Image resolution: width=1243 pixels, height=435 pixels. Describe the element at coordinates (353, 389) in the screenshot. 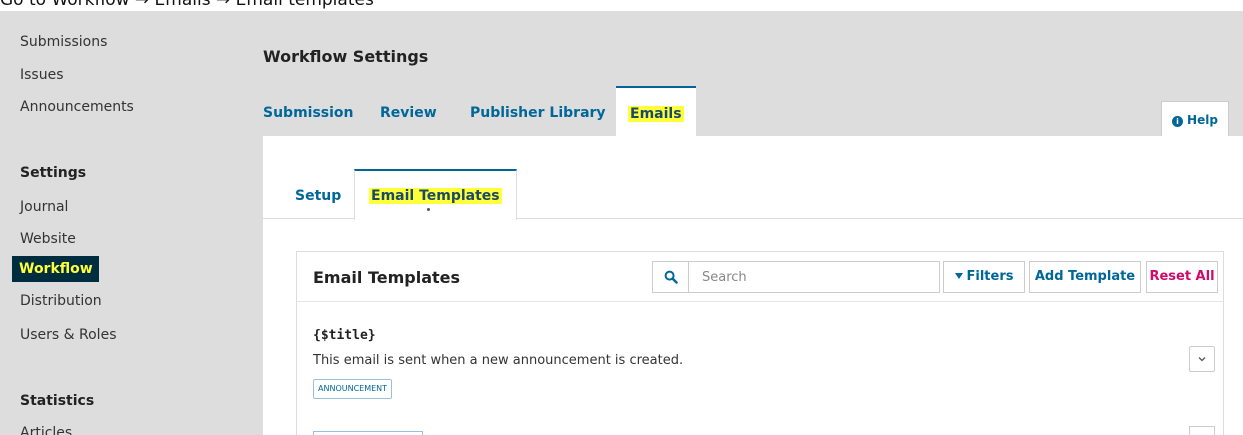

I see `template-badge: ANNOUNCEMENT` at that location.